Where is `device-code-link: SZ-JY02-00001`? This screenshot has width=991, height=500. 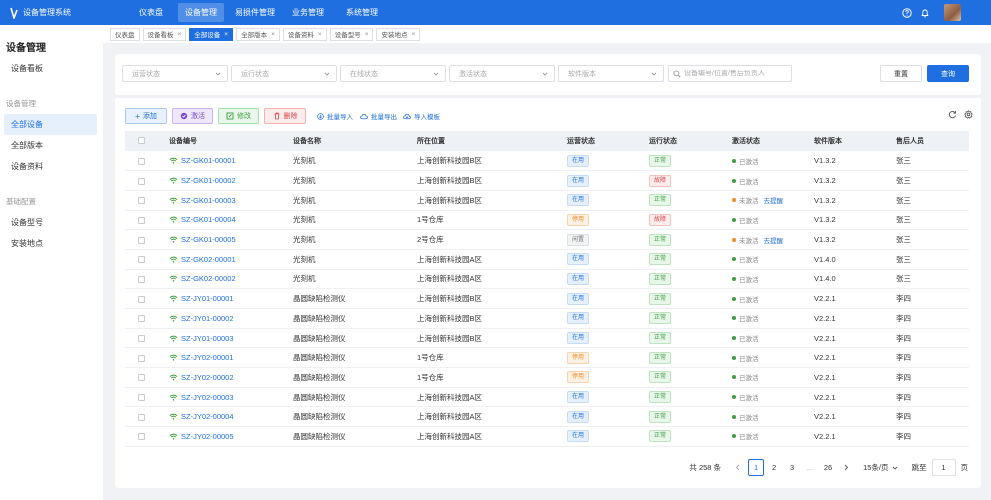
device-code-link: SZ-JY02-00001 is located at coordinates (230, 357).